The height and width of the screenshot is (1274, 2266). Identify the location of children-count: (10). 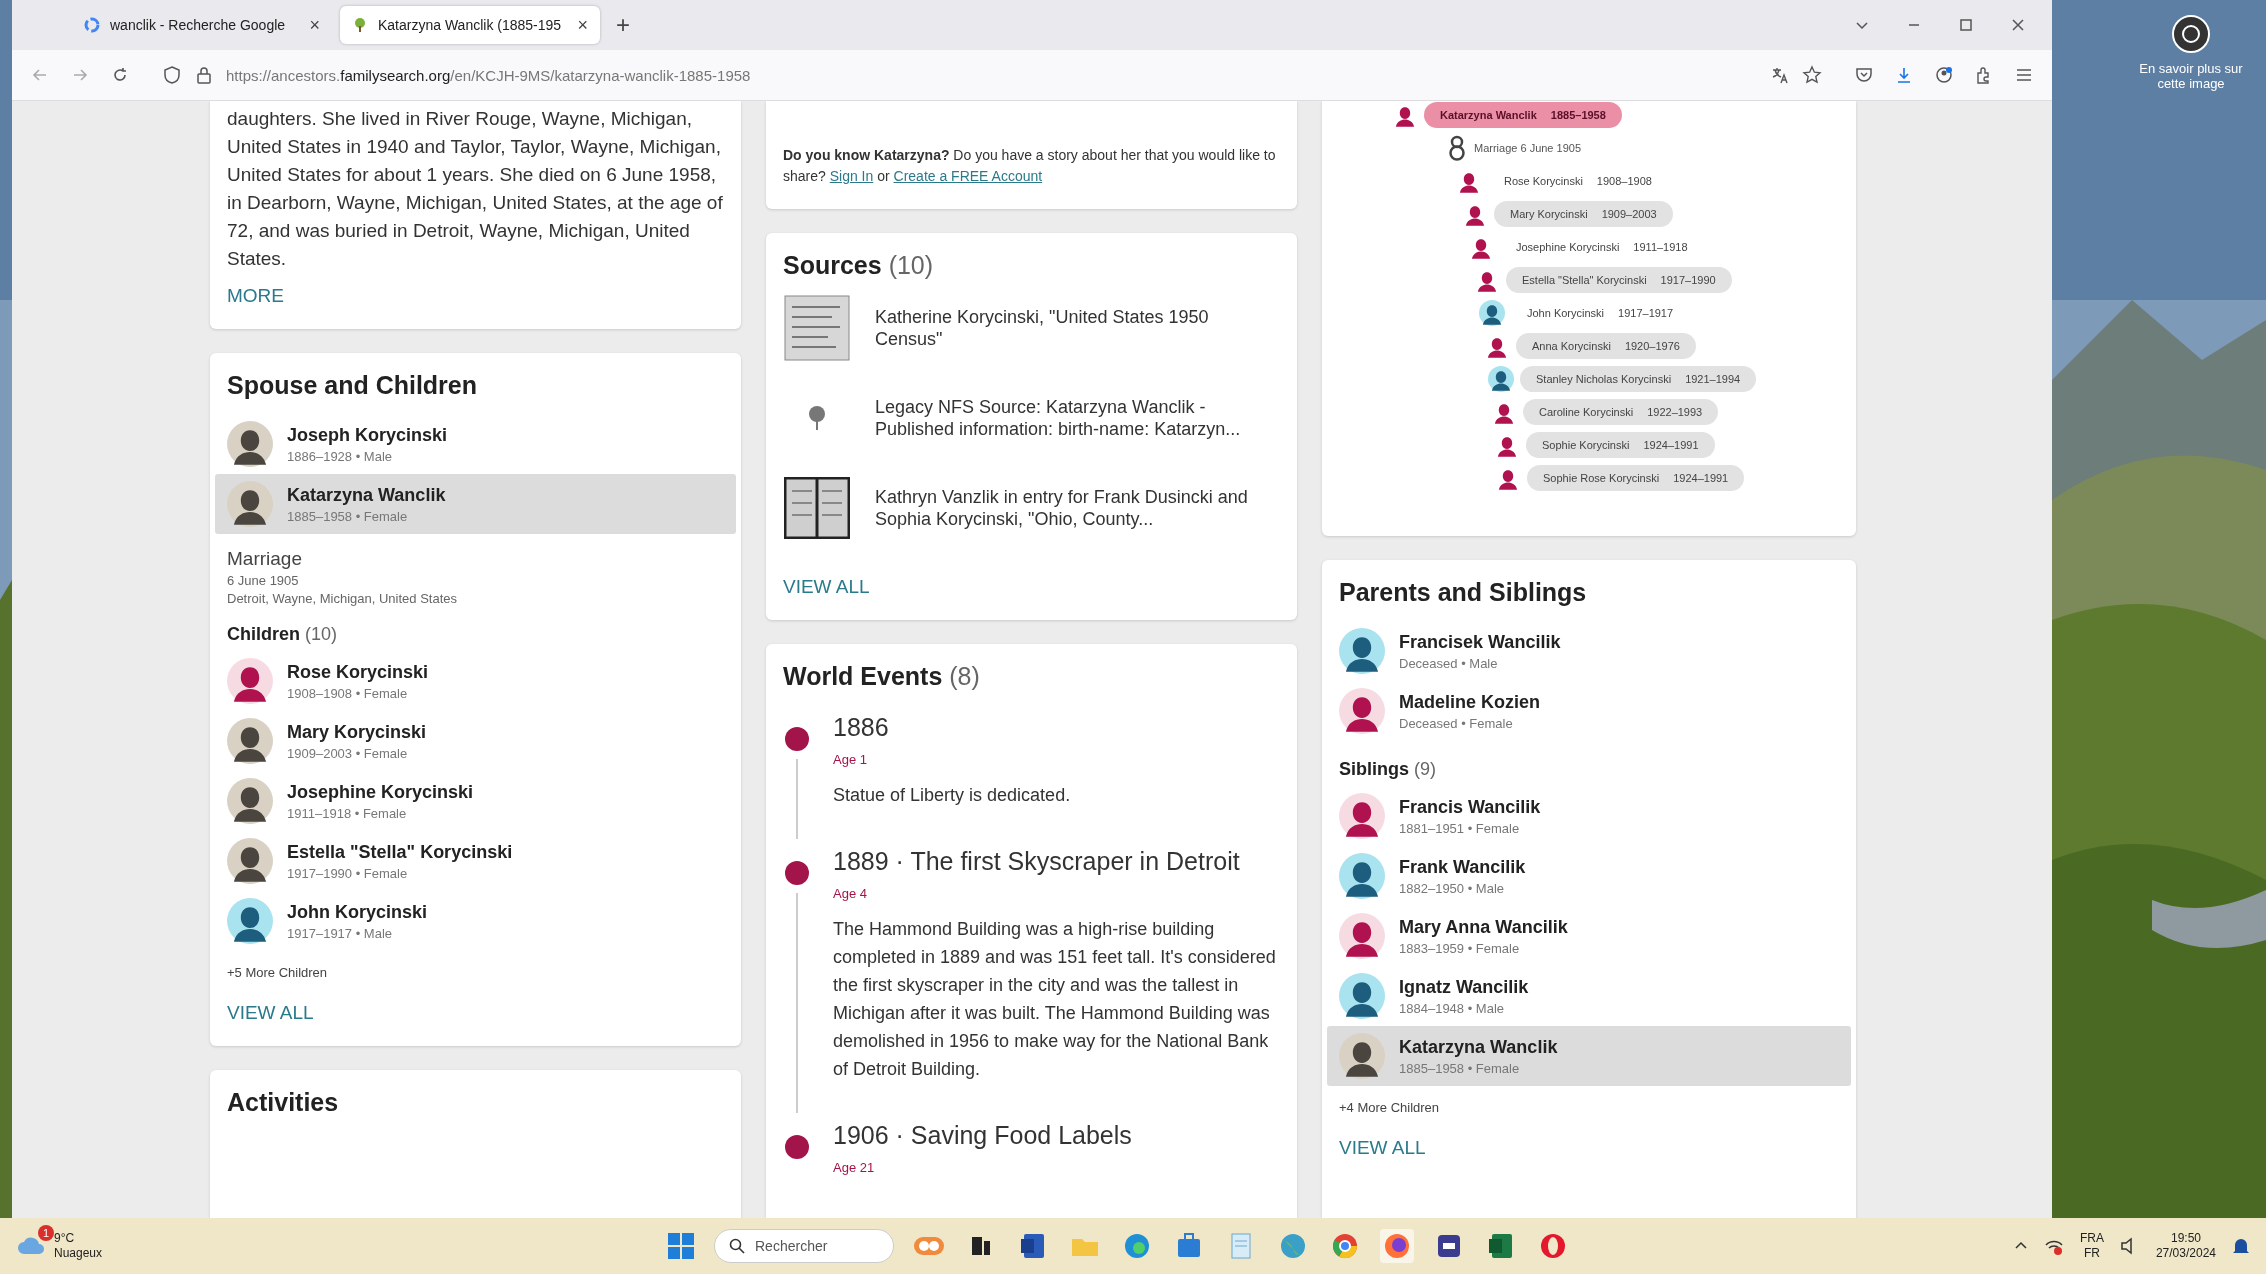
(321, 634).